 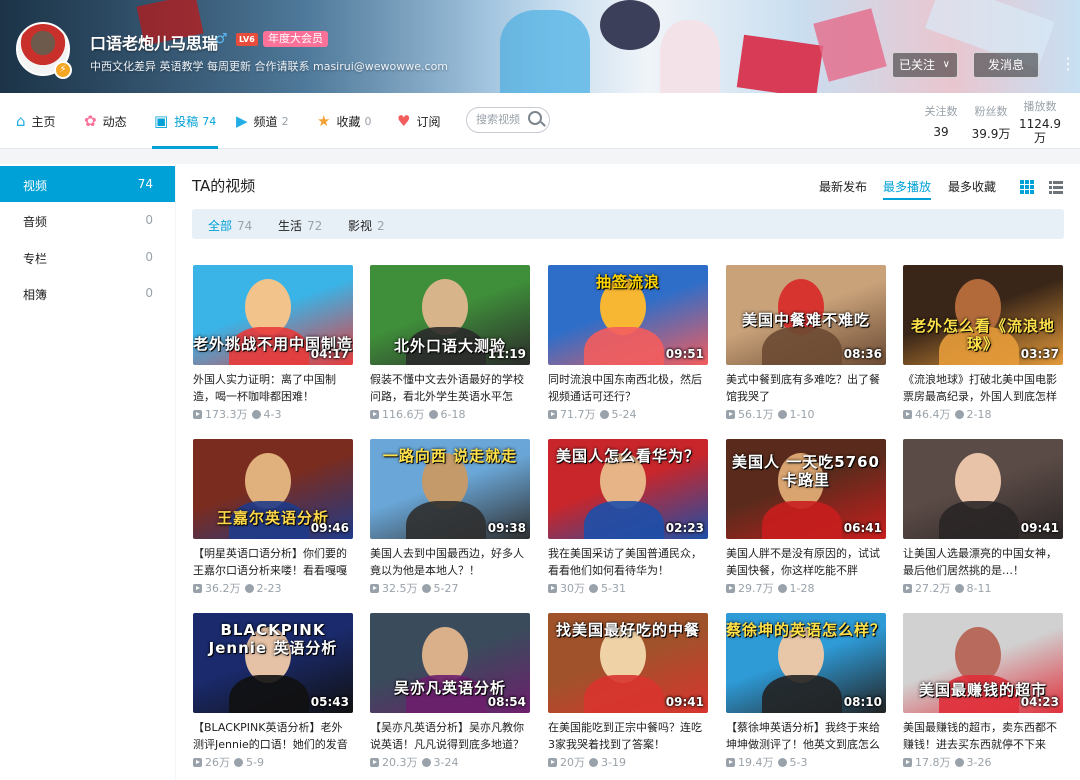 I want to click on publish-date: 4-3, so click(x=272, y=414).